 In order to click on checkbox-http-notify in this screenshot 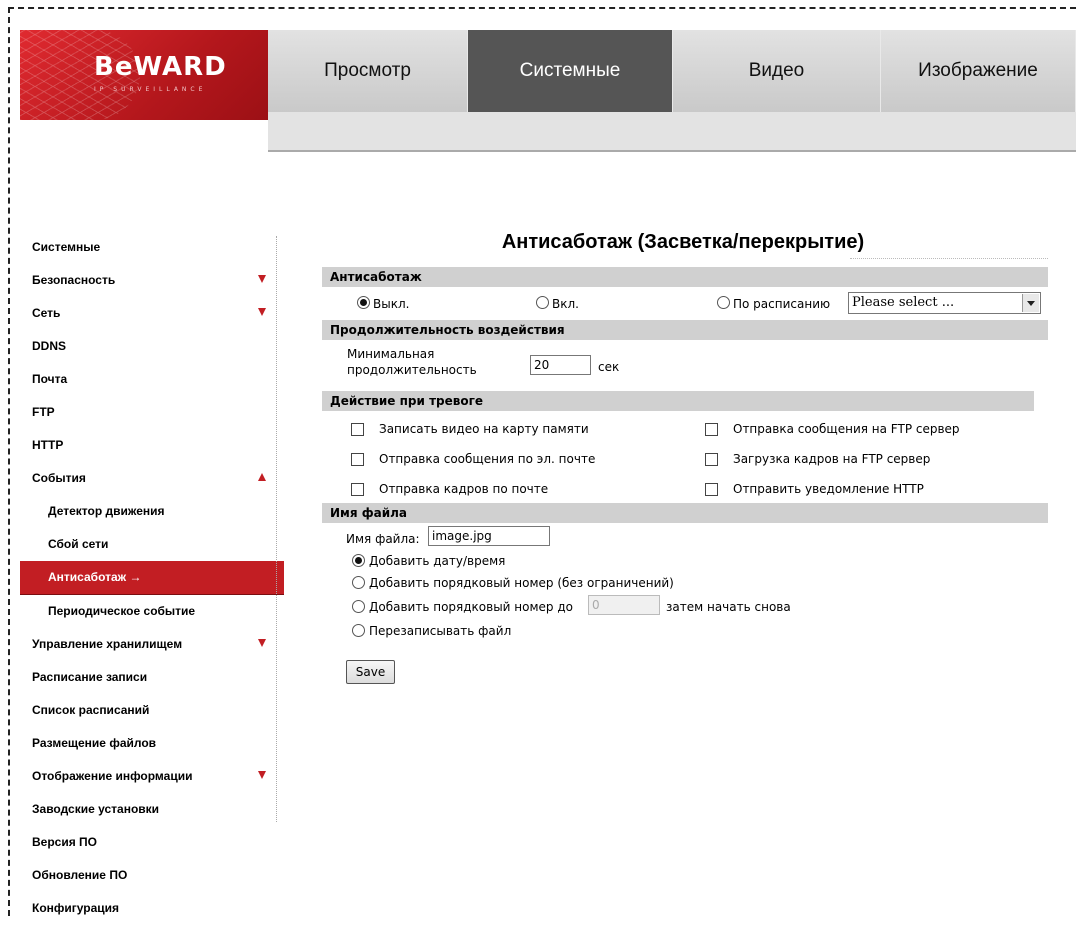, I will do `click(711, 489)`.